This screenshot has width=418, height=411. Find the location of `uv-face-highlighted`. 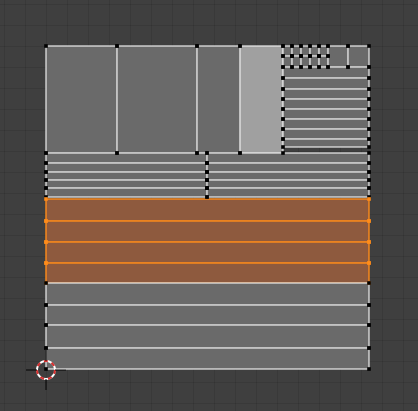

uv-face-highlighted is located at coordinates (261, 99).